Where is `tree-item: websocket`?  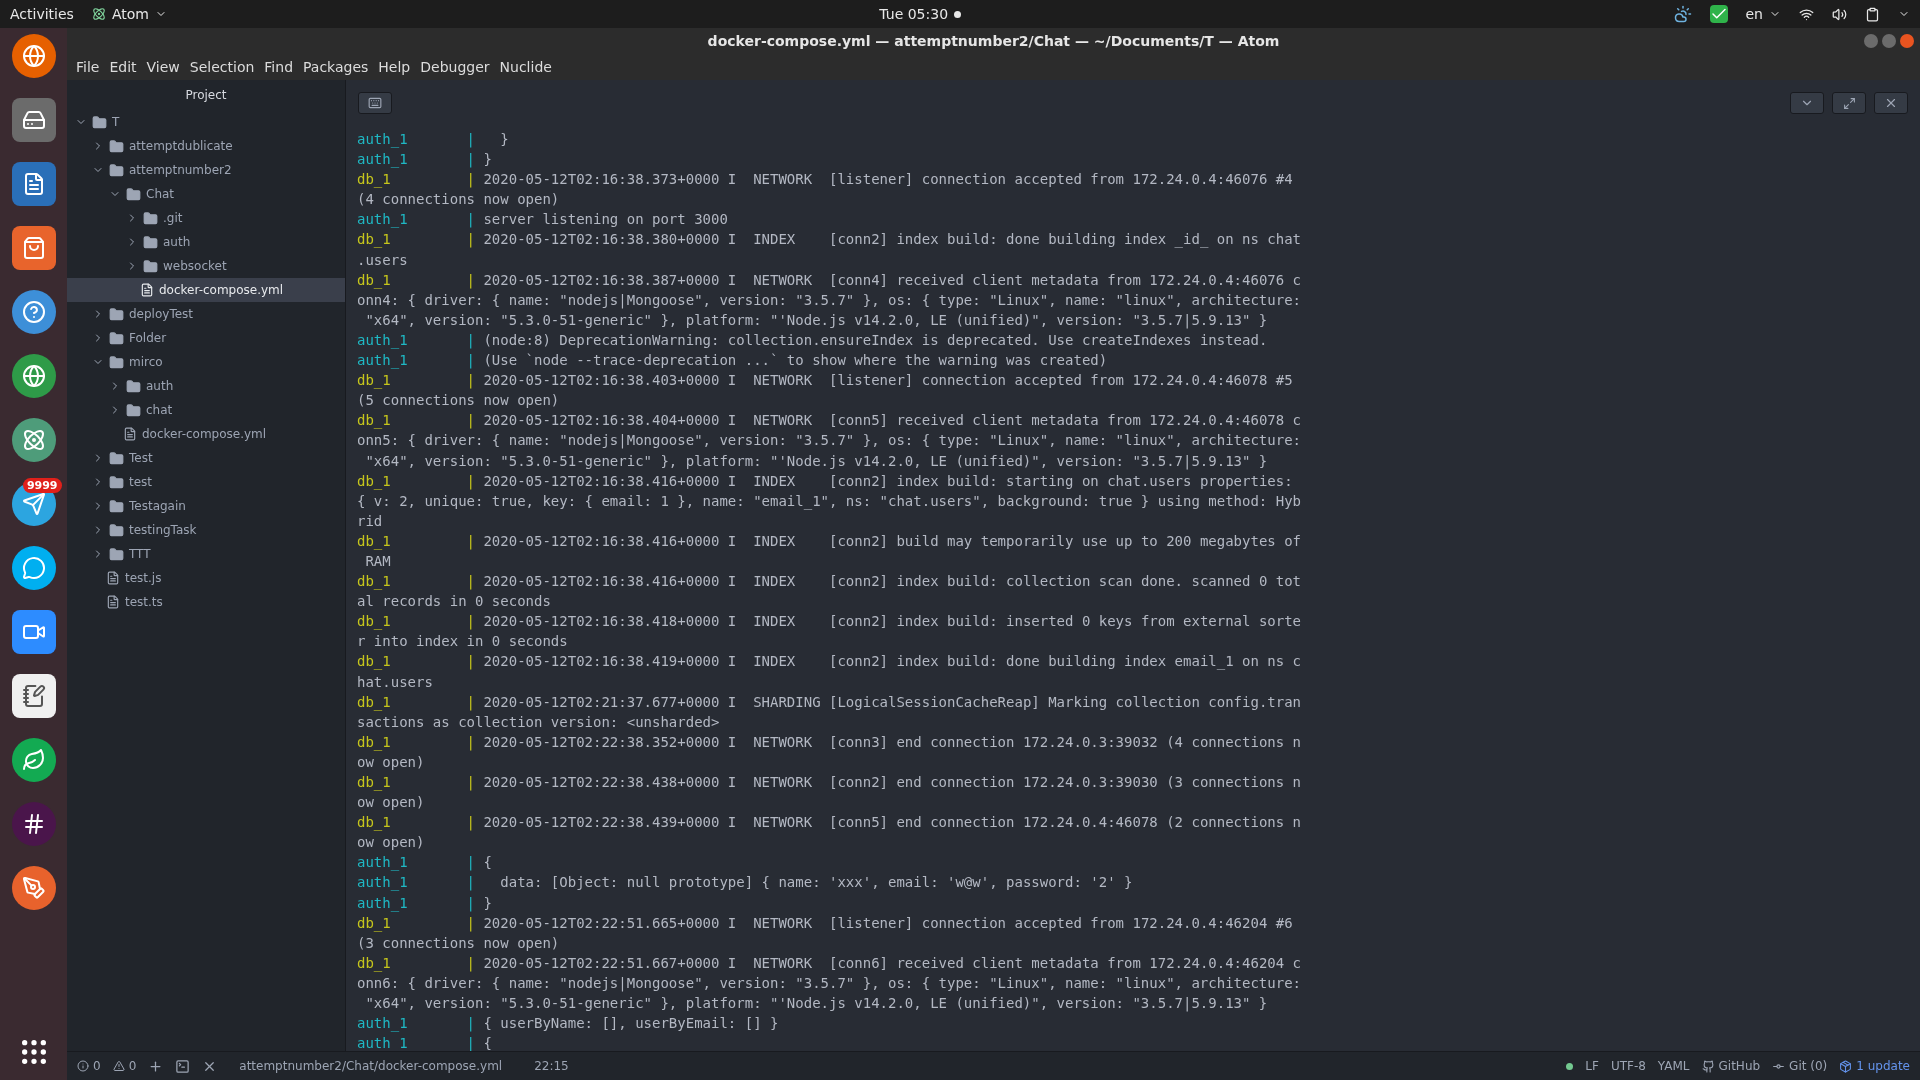
tree-item: websocket is located at coordinates (206, 266).